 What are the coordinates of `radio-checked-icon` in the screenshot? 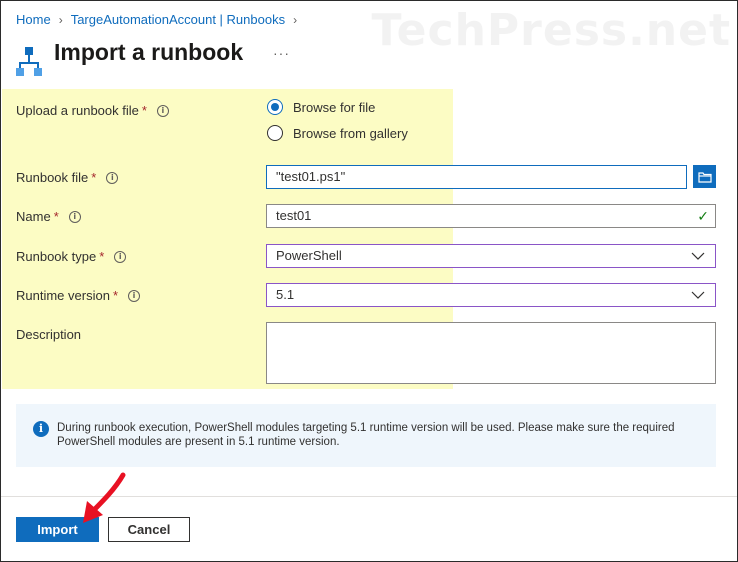 It's located at (275, 107).